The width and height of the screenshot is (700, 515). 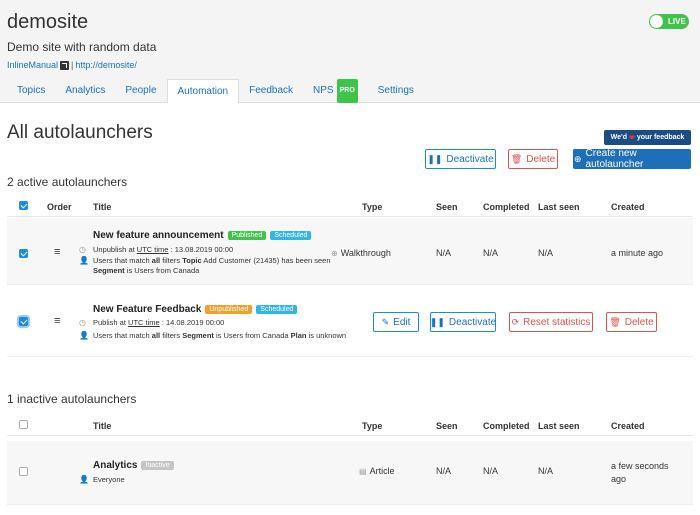 I want to click on col-type: Type, so click(x=372, y=207).